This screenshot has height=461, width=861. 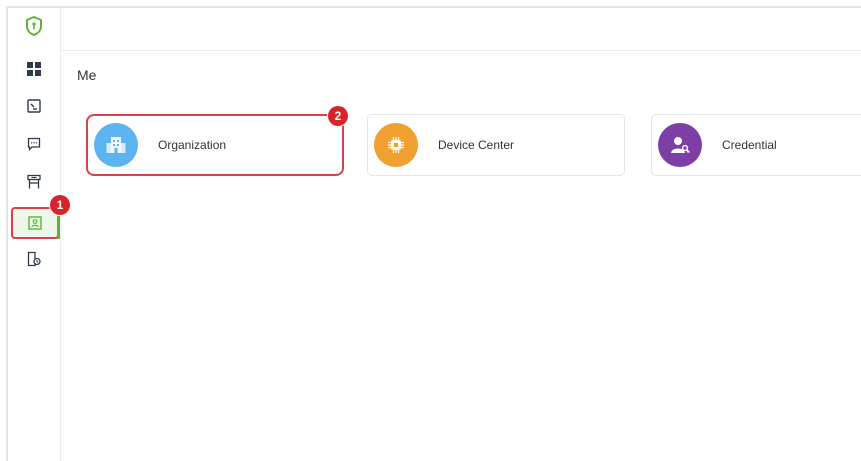 I want to click on organization-icon-circle, so click(x=116, y=145).